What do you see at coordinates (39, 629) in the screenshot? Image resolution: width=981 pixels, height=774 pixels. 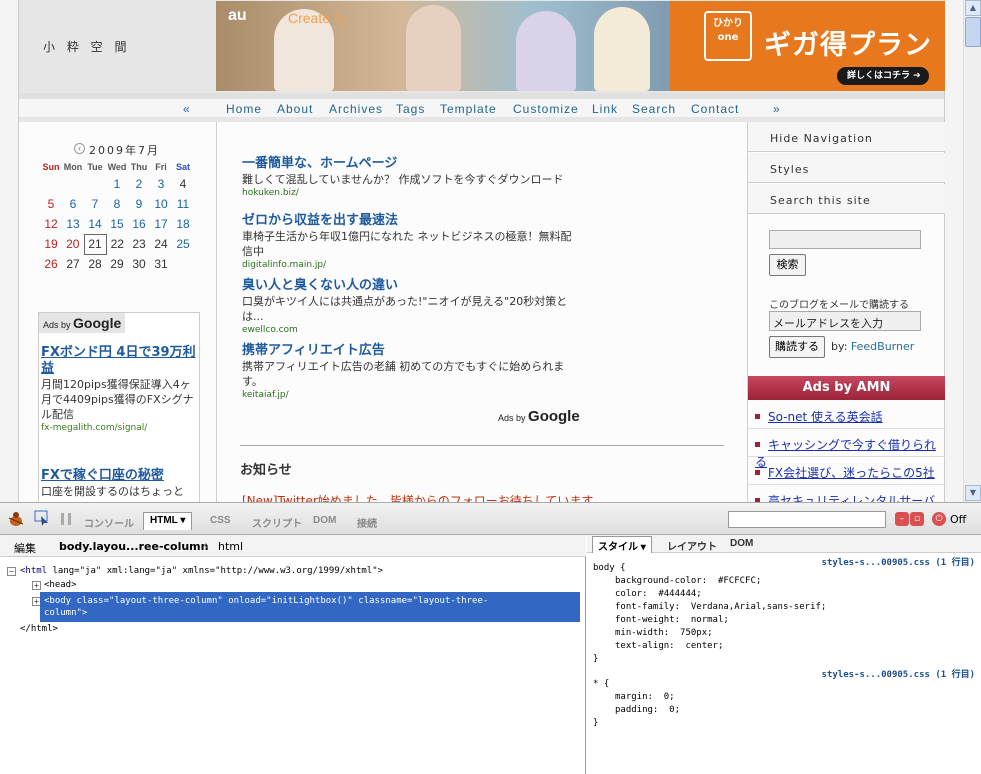 I see `html-close-line: </html>` at bounding box center [39, 629].